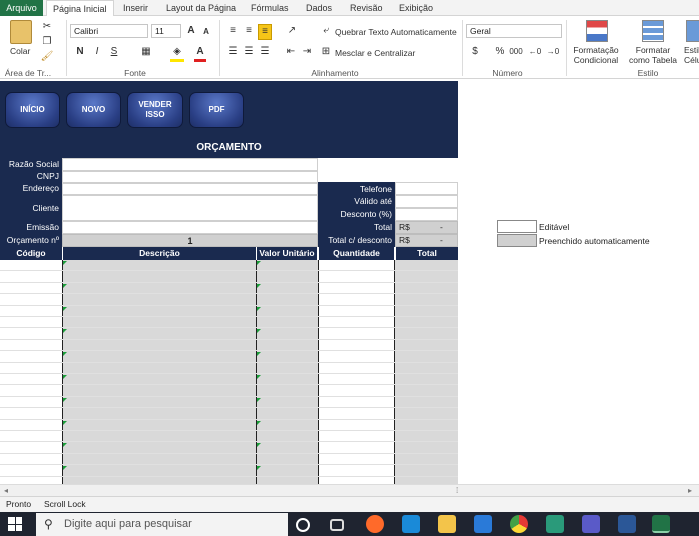  I want to click on tab-revisao: Revisão, so click(366, 8).